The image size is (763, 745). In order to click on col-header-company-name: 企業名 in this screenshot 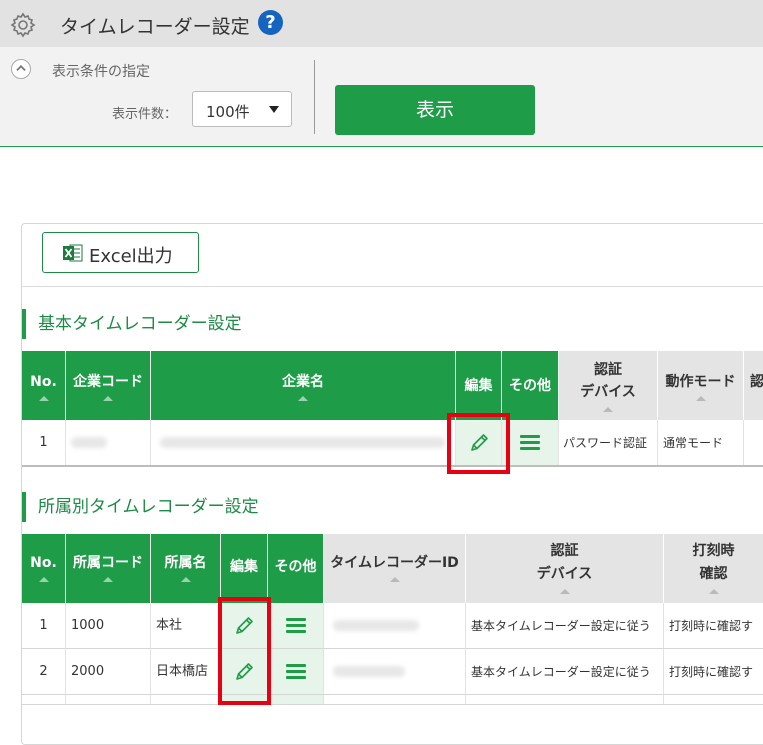, I will do `click(303, 385)`.